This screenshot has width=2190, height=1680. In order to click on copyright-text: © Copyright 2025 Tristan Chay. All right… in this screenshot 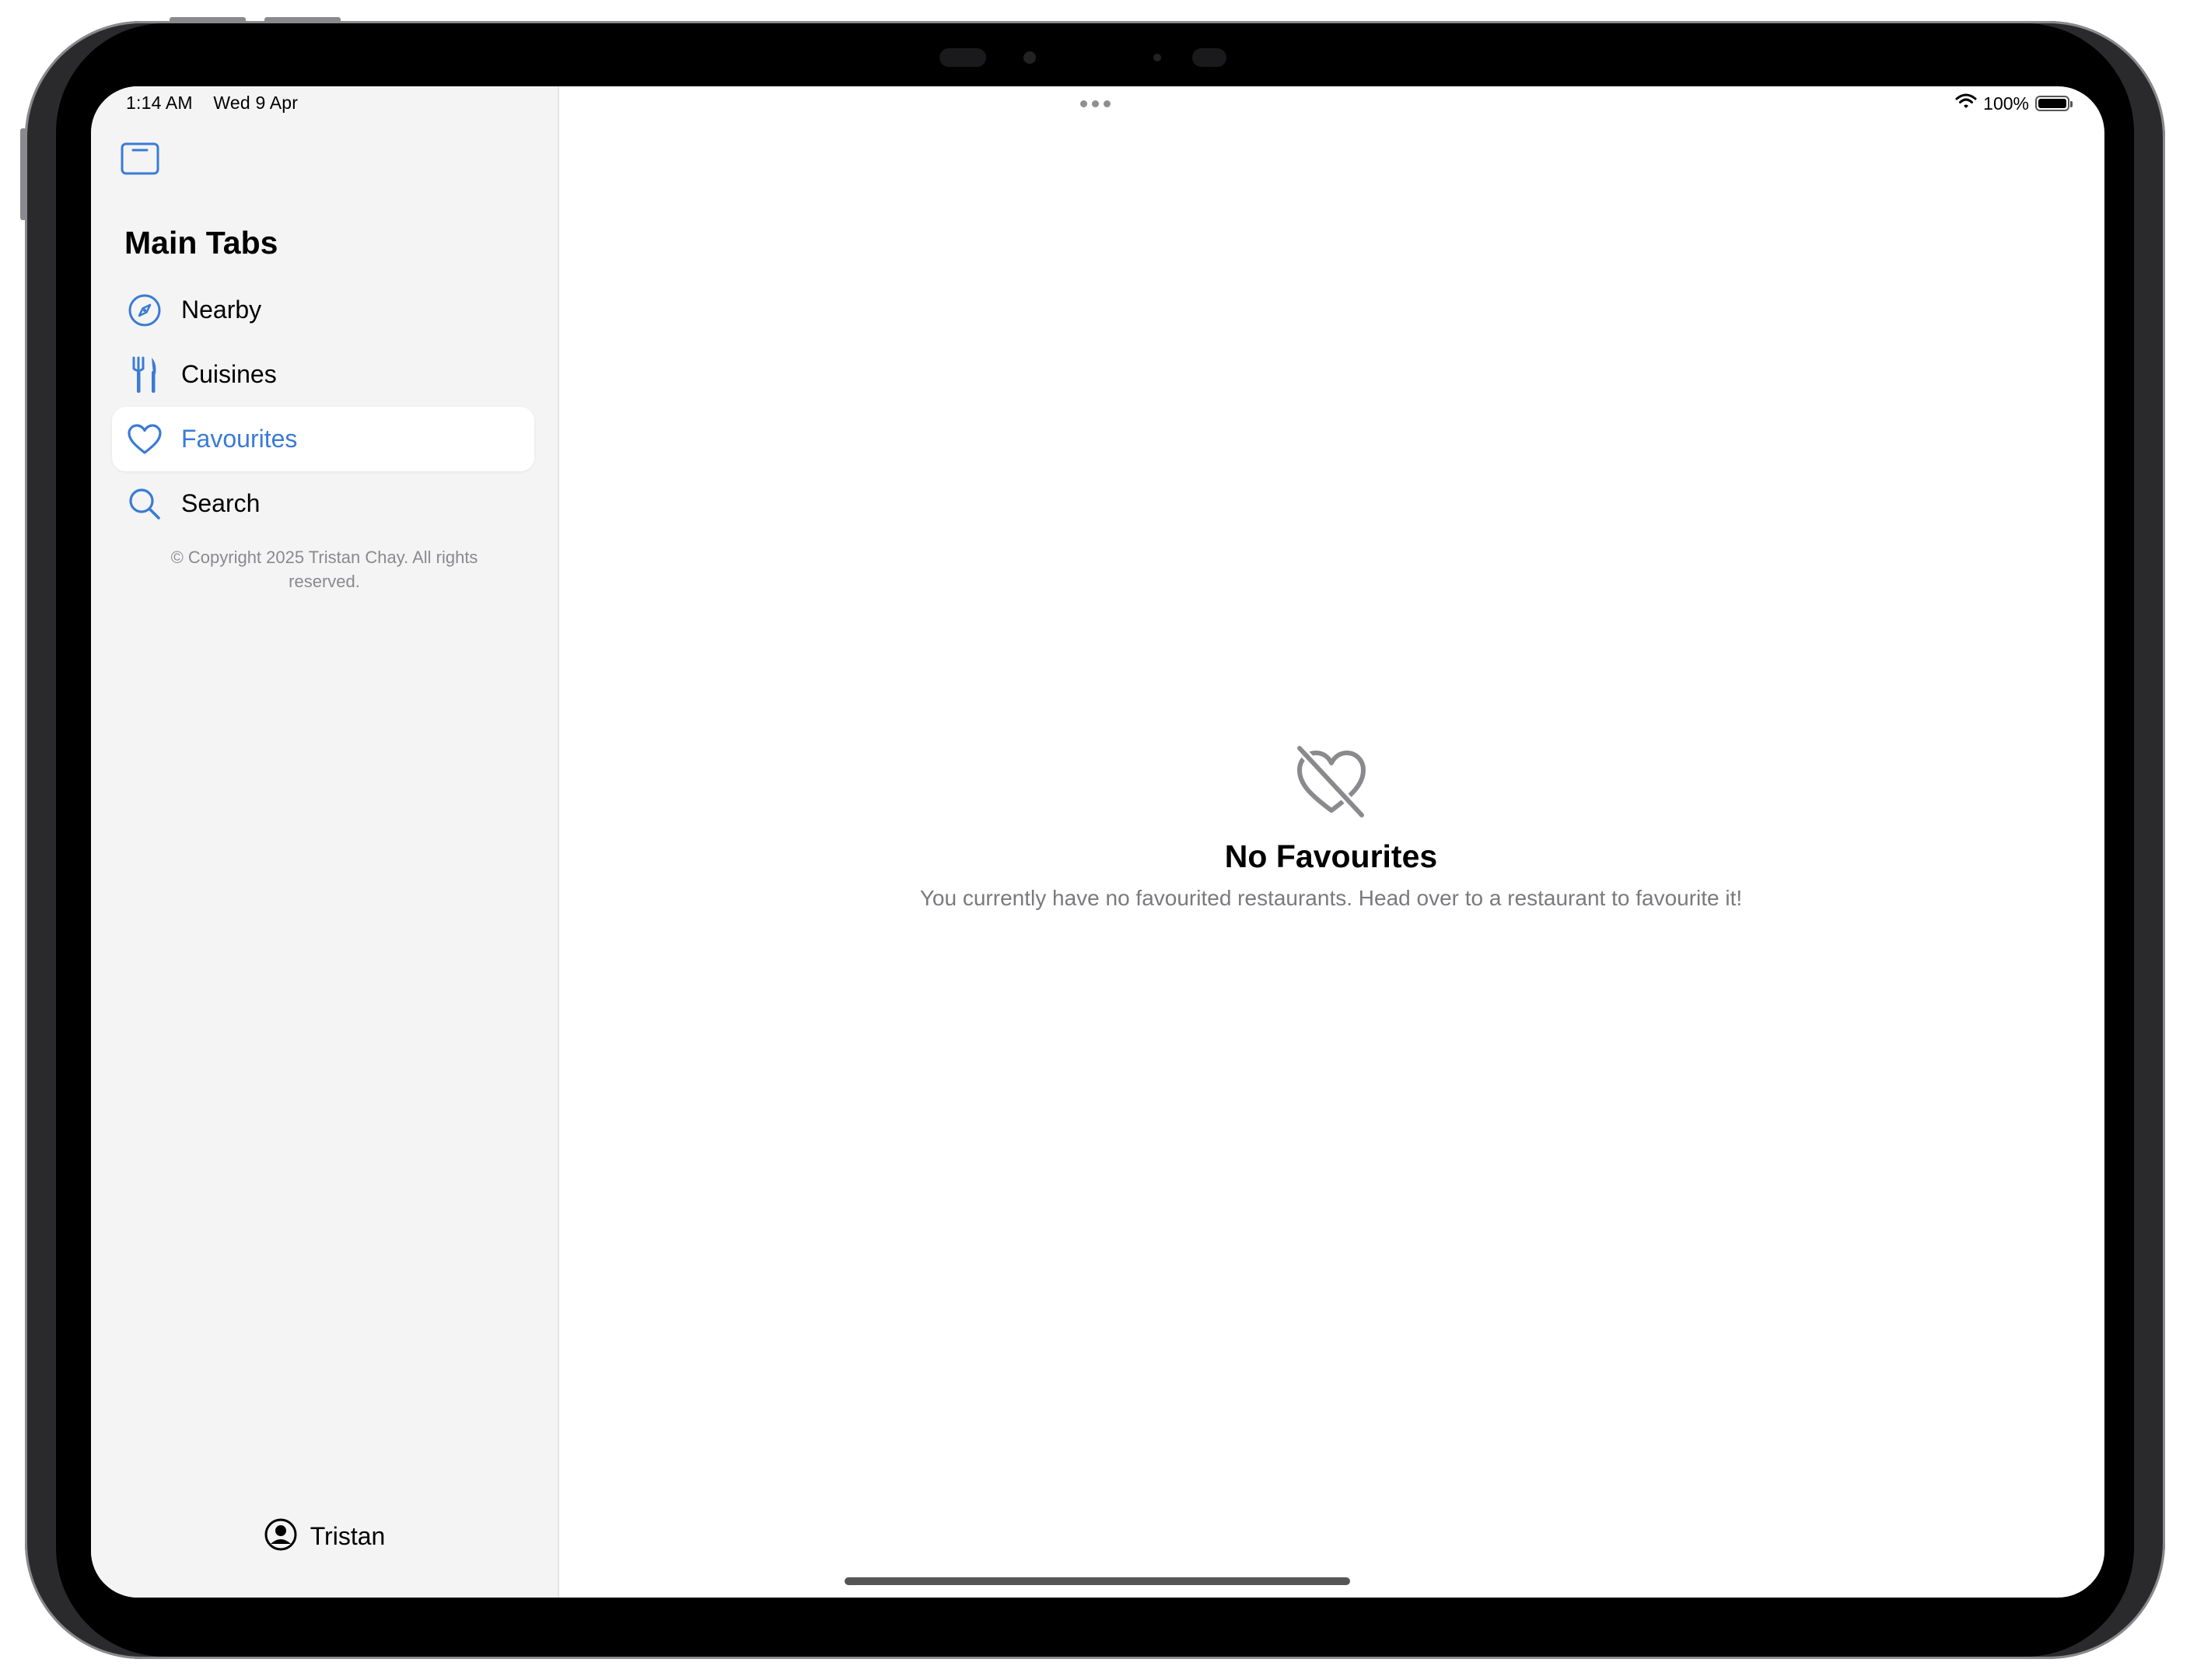, I will do `click(324, 570)`.